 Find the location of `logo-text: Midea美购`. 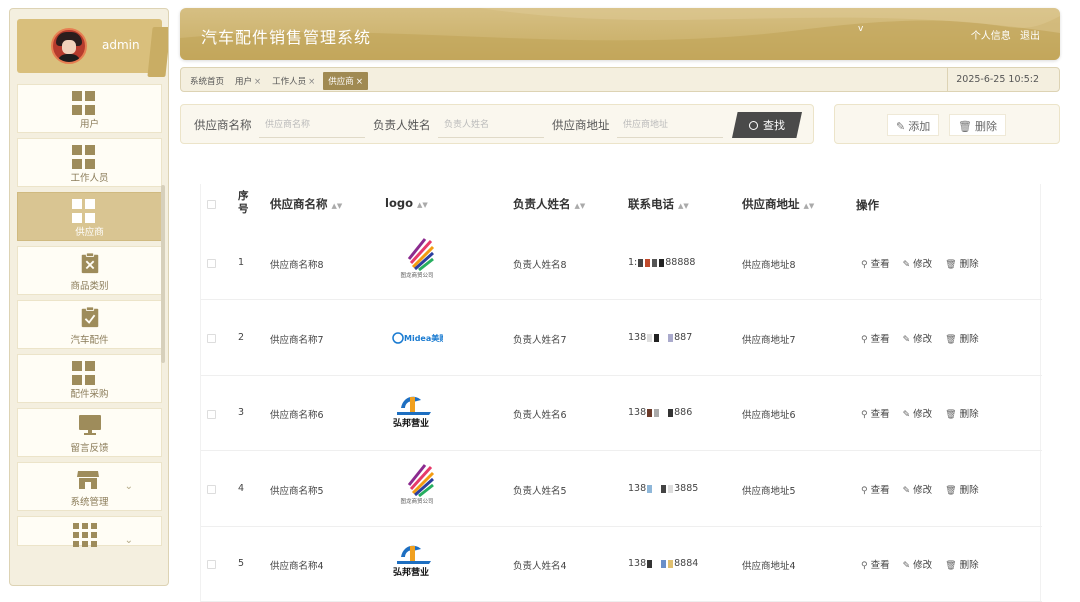

logo-text: Midea美购 is located at coordinates (423, 338).